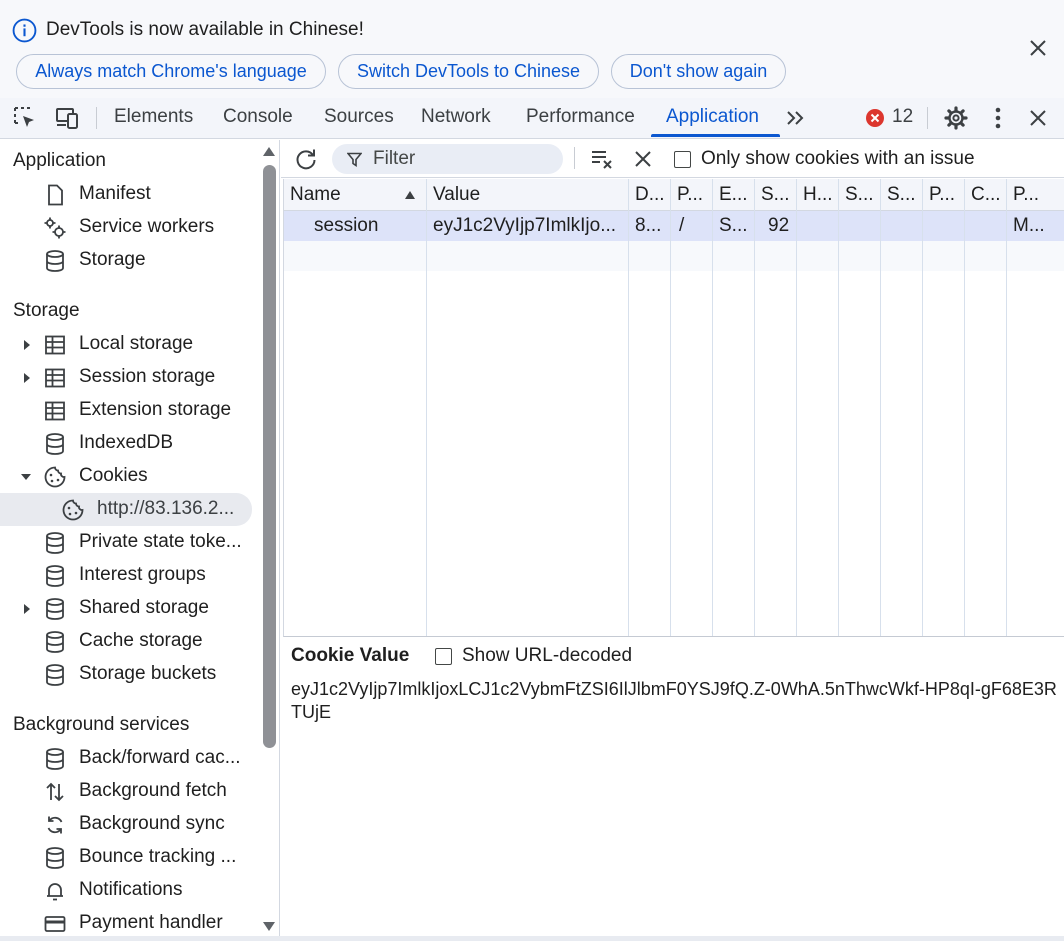  What do you see at coordinates (306, 159) in the screenshot?
I see `refresh-icon` at bounding box center [306, 159].